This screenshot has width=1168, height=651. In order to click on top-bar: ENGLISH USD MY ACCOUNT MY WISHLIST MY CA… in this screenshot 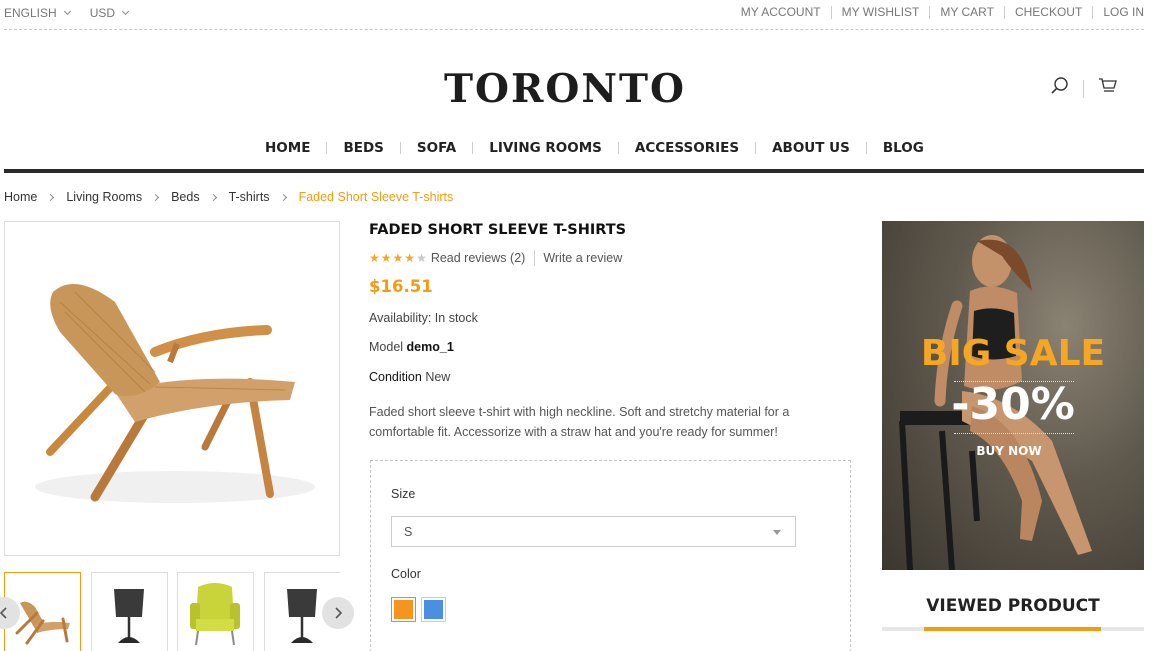, I will do `click(574, 15)`.